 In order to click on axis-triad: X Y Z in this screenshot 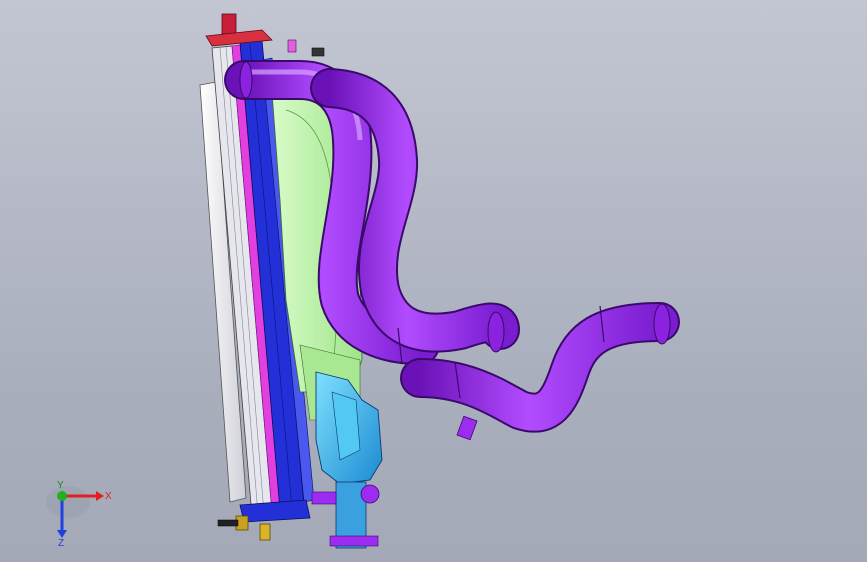, I will do `click(79, 514)`.